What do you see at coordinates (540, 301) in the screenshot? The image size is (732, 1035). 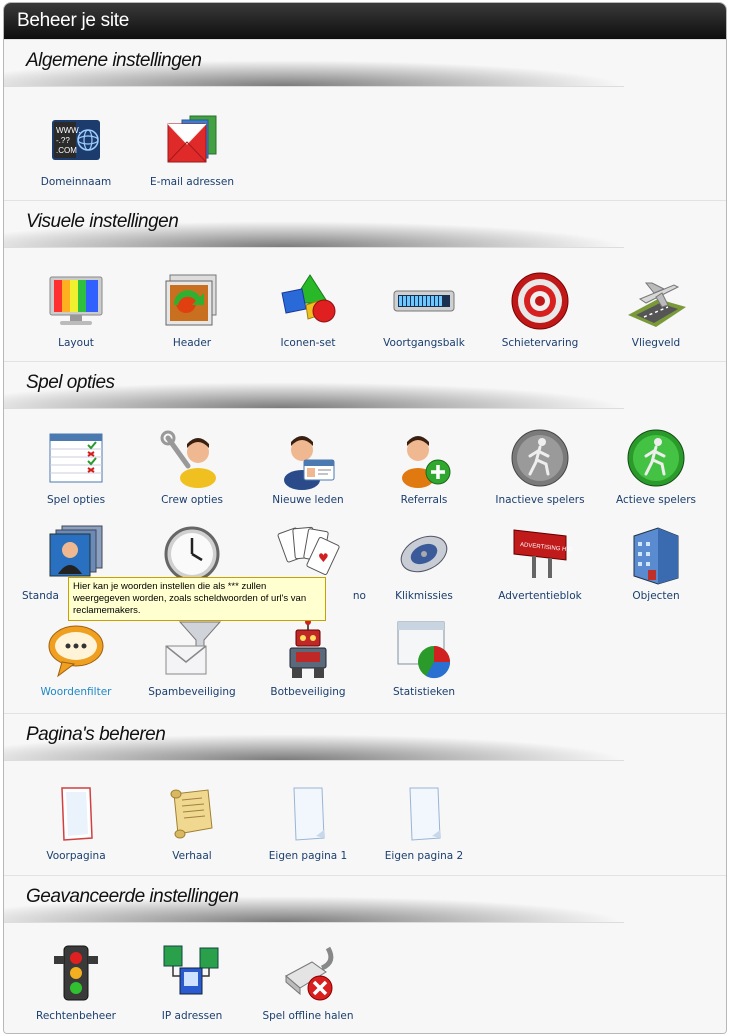 I see `target-icon` at bounding box center [540, 301].